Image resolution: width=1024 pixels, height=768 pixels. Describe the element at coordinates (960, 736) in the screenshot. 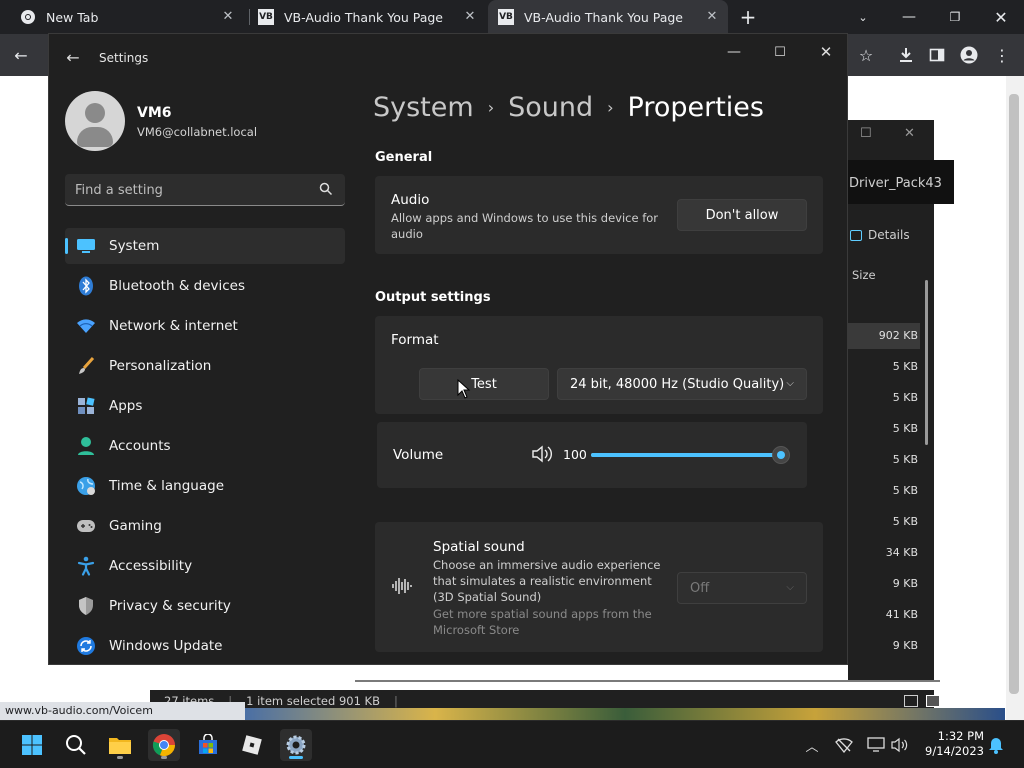

I see `clock-time: 1:32 PM` at that location.